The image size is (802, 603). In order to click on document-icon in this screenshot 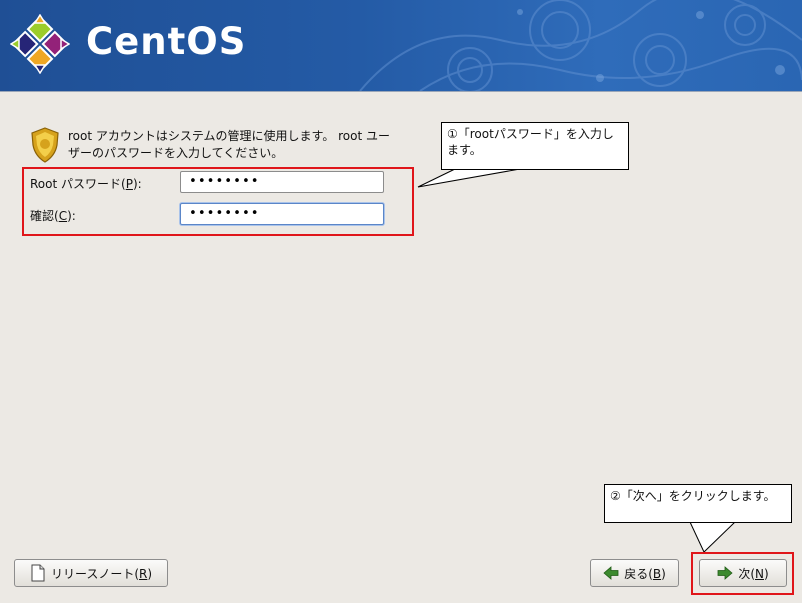, I will do `click(38, 573)`.